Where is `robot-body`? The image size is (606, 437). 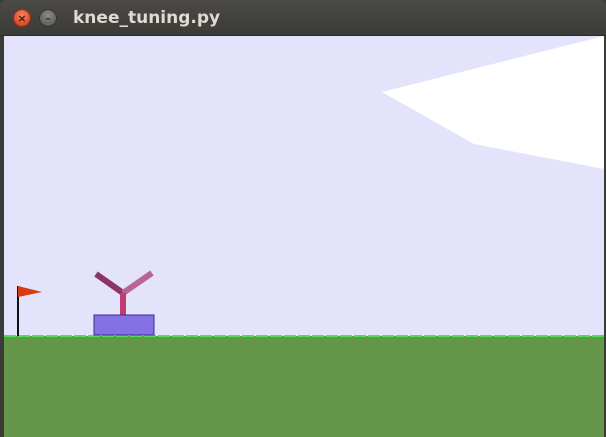
robot-body is located at coordinates (124, 325).